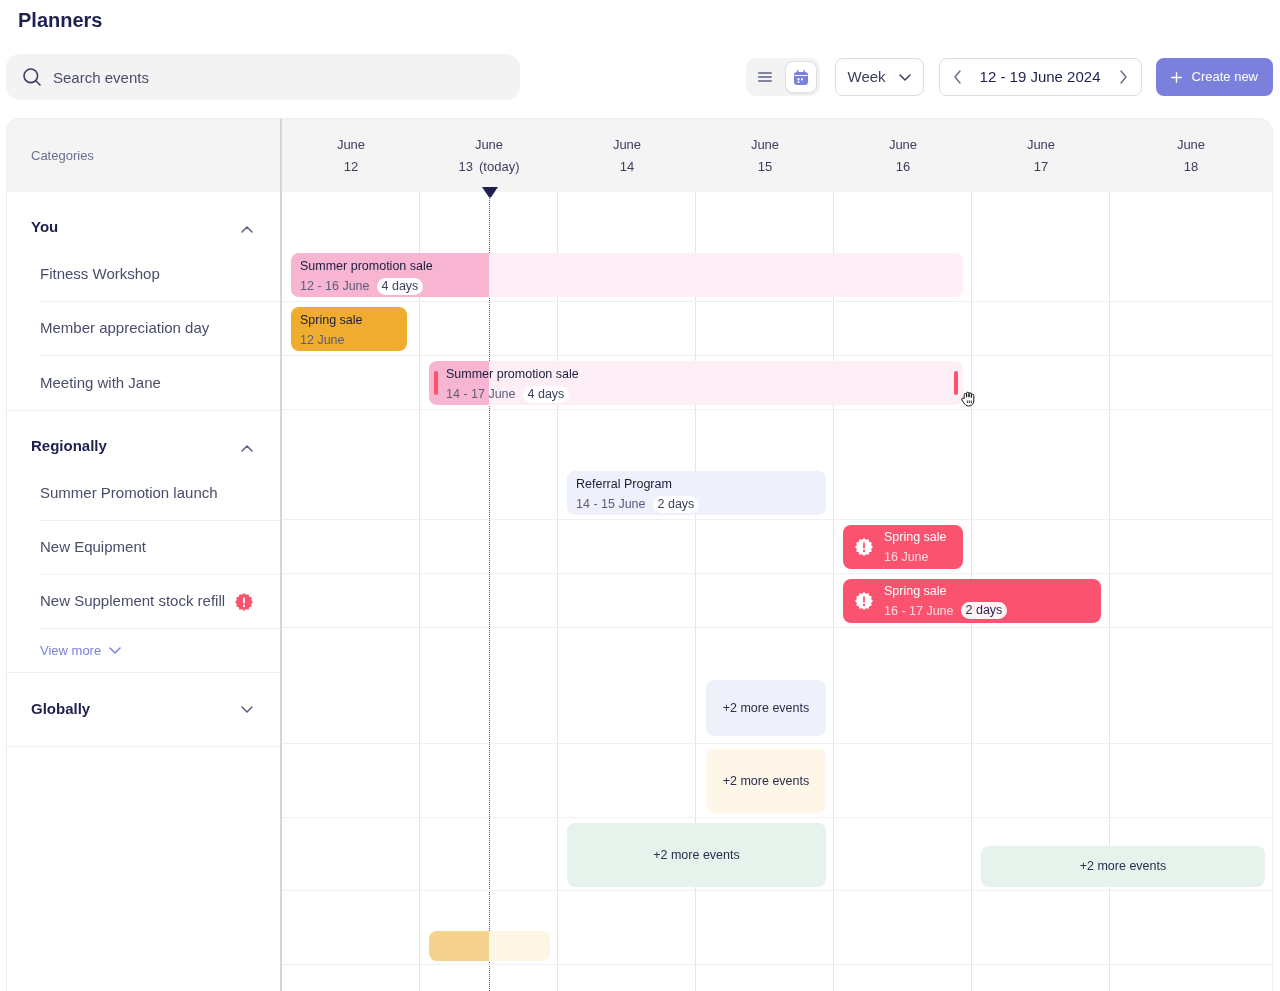 Image resolution: width=1280 pixels, height=991 pixels. What do you see at coordinates (1214, 77) in the screenshot?
I see `create-new-button: Create new` at bounding box center [1214, 77].